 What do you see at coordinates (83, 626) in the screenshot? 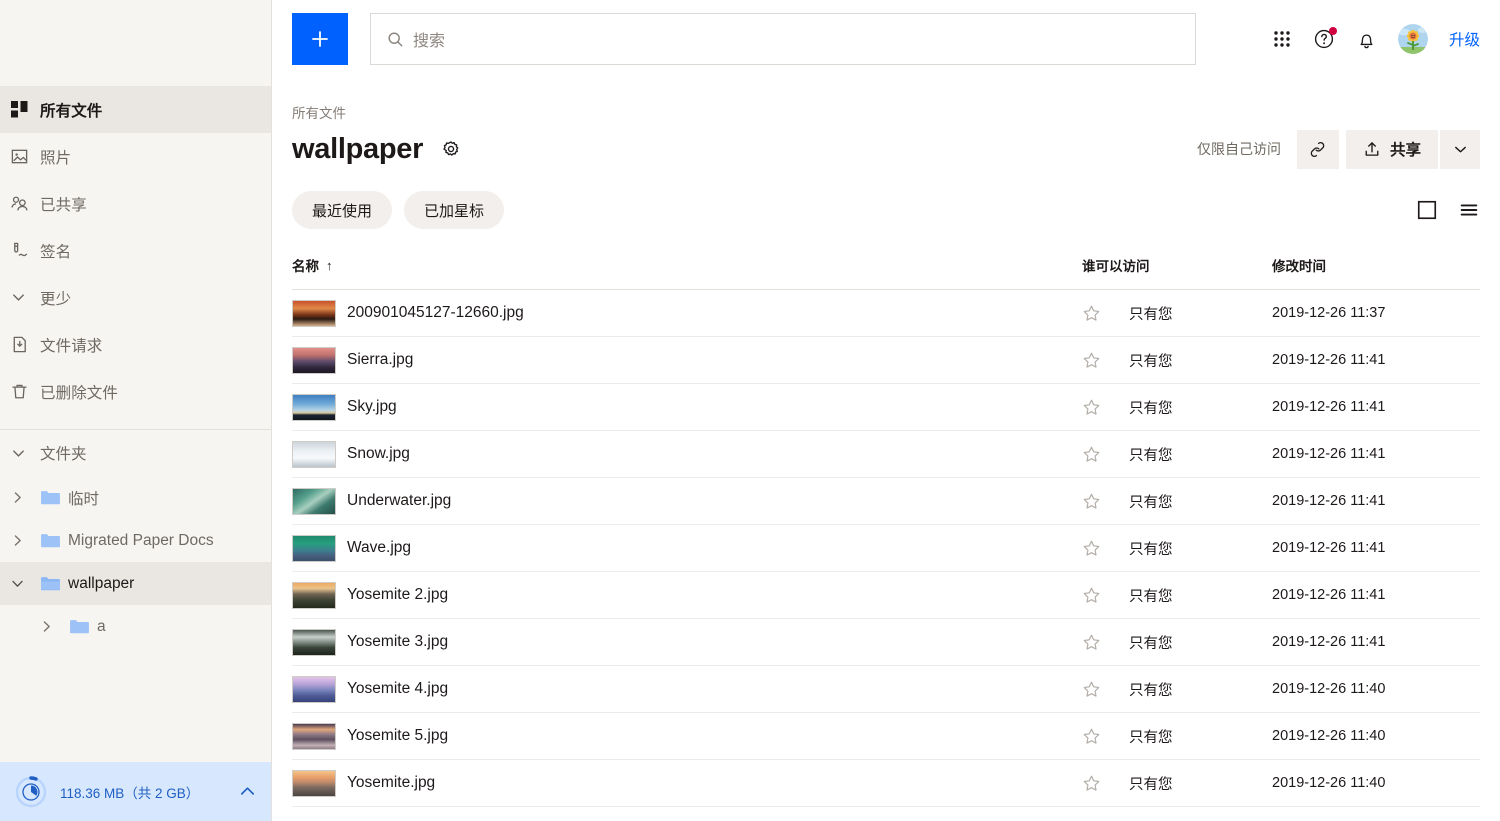
I see `folder-icon` at bounding box center [83, 626].